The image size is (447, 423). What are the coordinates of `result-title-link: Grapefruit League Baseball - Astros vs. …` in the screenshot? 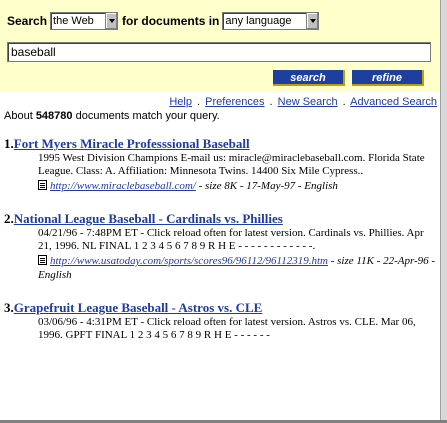 It's located at (138, 307).